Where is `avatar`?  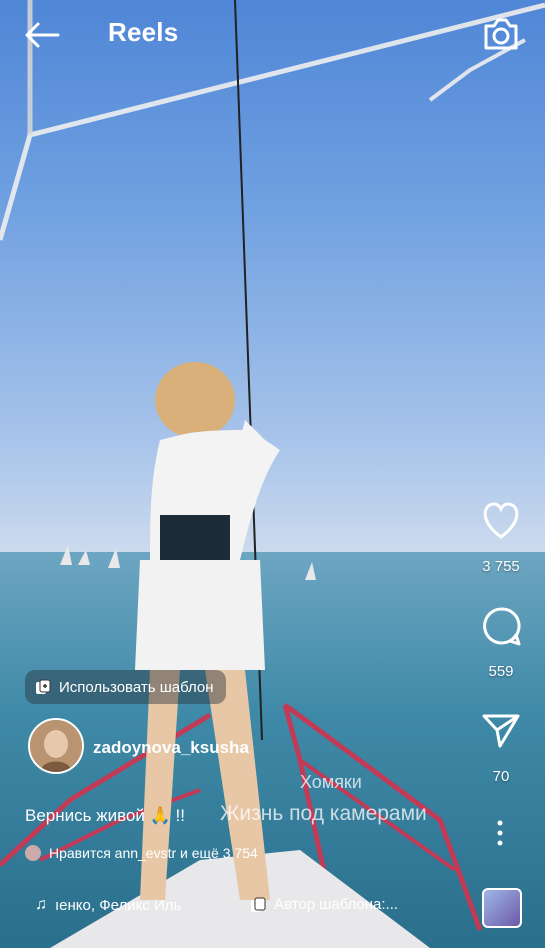 avatar is located at coordinates (56, 746).